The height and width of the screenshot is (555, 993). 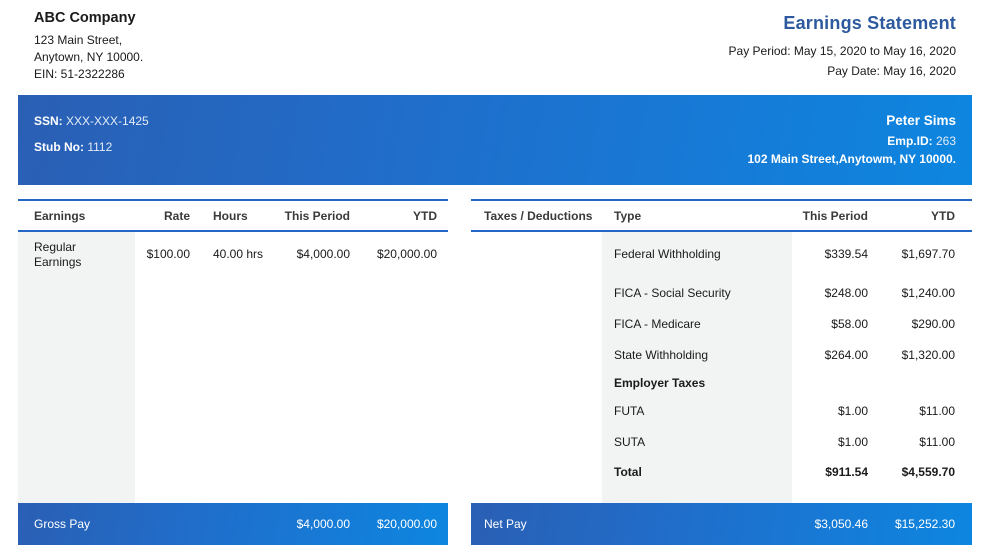 I want to click on deduction-ytd: $1,697.70, so click(x=928, y=254).